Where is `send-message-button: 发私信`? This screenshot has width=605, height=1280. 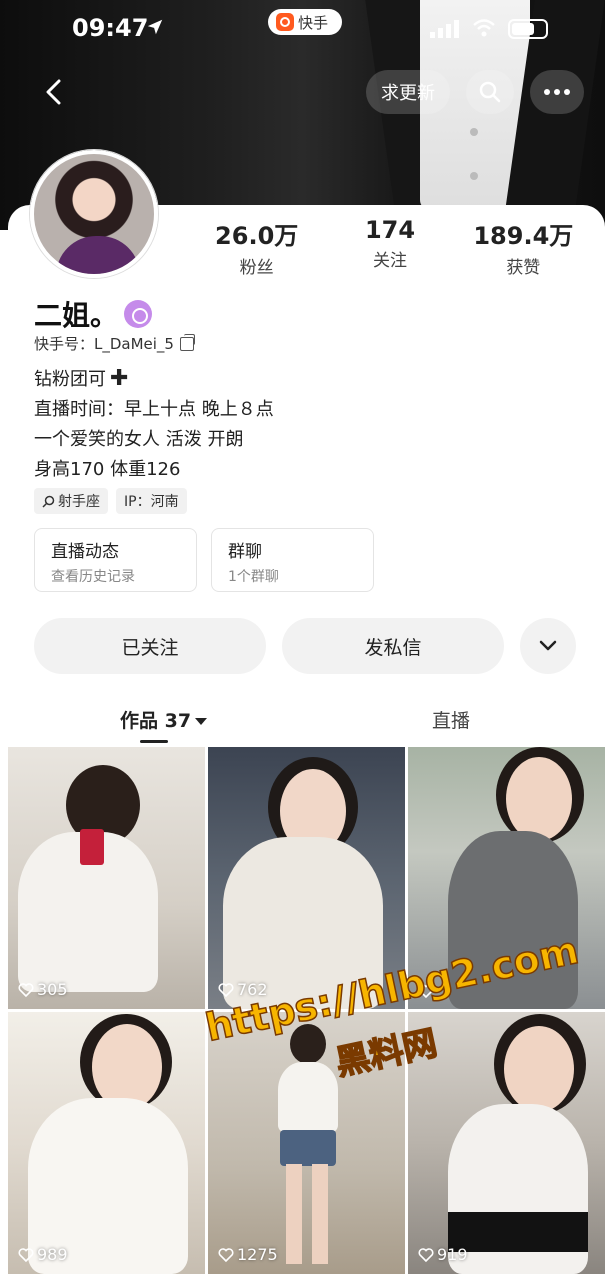 send-message-button: 发私信 is located at coordinates (393, 646).